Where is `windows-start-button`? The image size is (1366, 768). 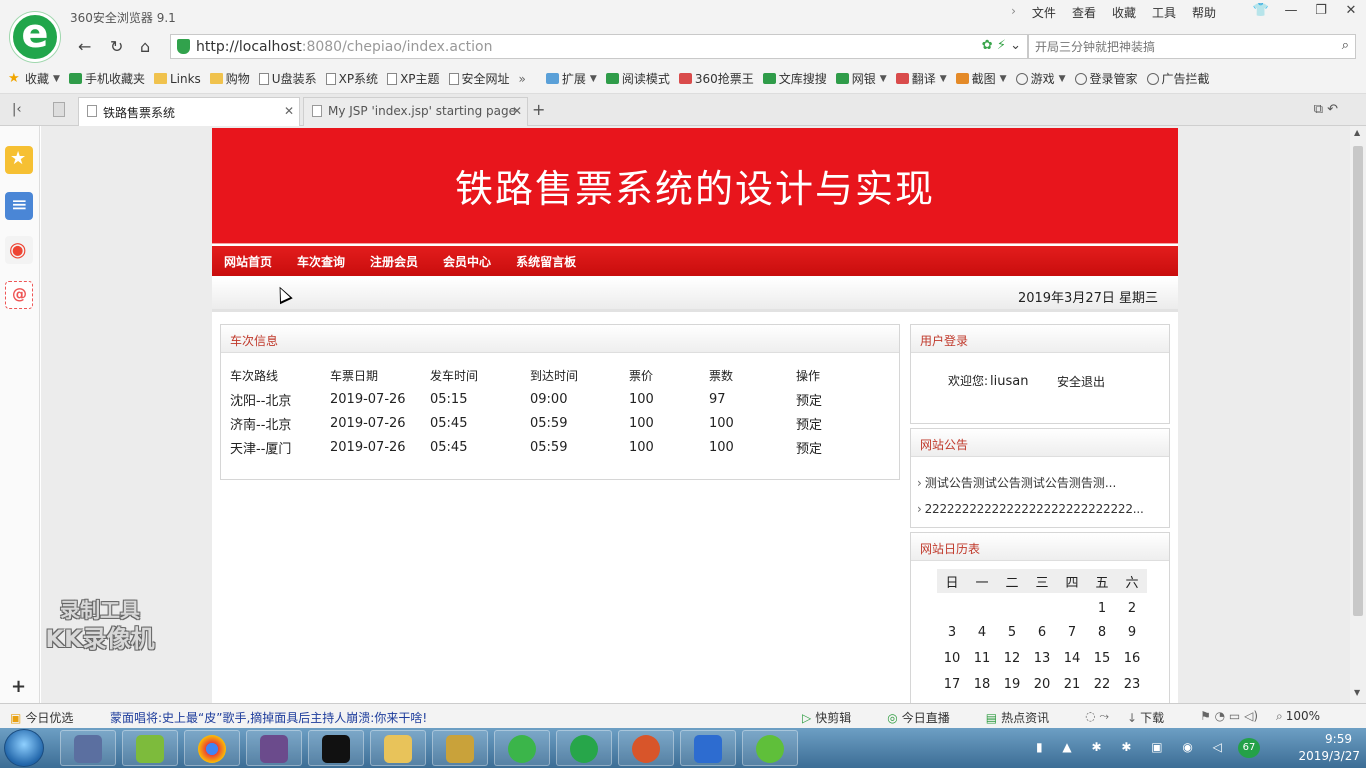
windows-start-button is located at coordinates (24, 748).